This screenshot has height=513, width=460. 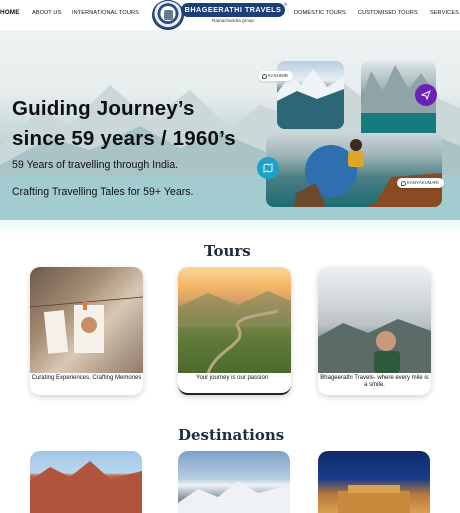 I want to click on hero-subtitle-2: Crafting Travelling Tales for 59+ Years., so click(x=103, y=192).